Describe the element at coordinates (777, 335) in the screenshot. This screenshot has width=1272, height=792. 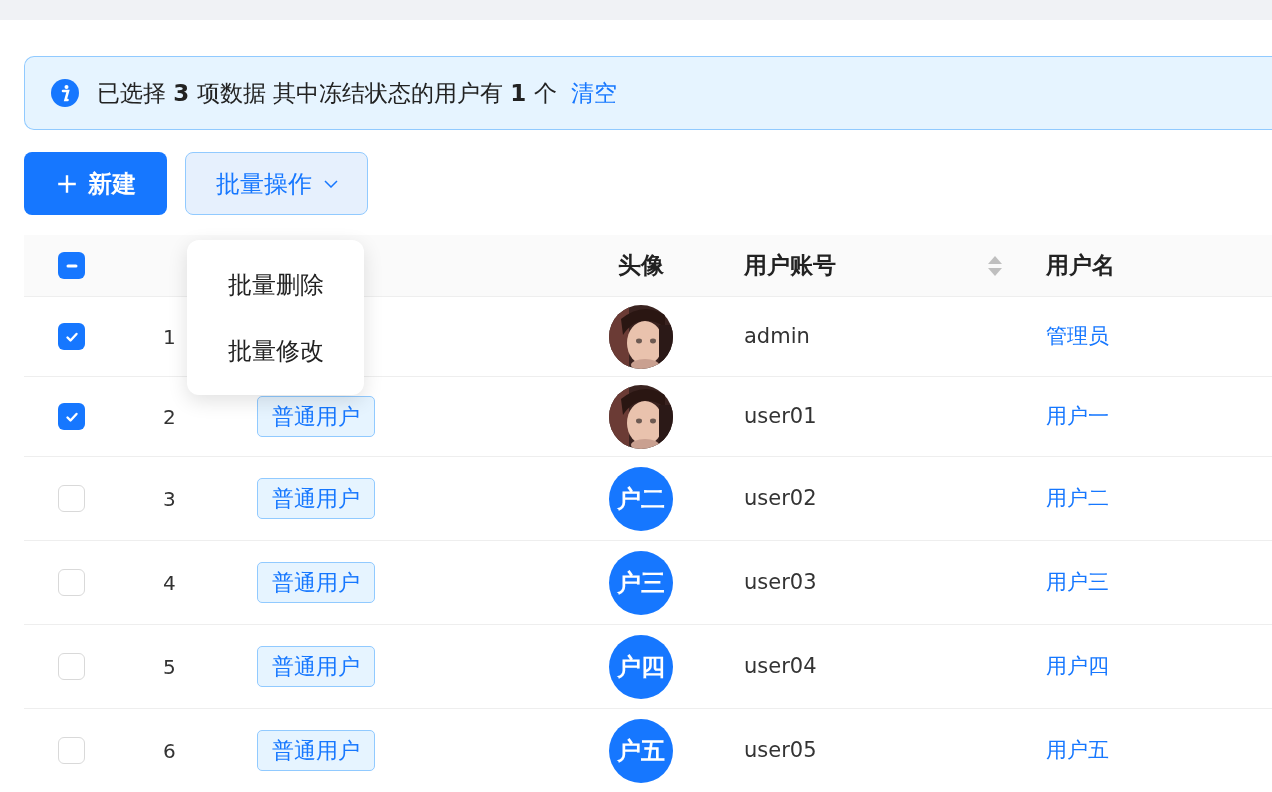
I see `account-cell: admin` at that location.